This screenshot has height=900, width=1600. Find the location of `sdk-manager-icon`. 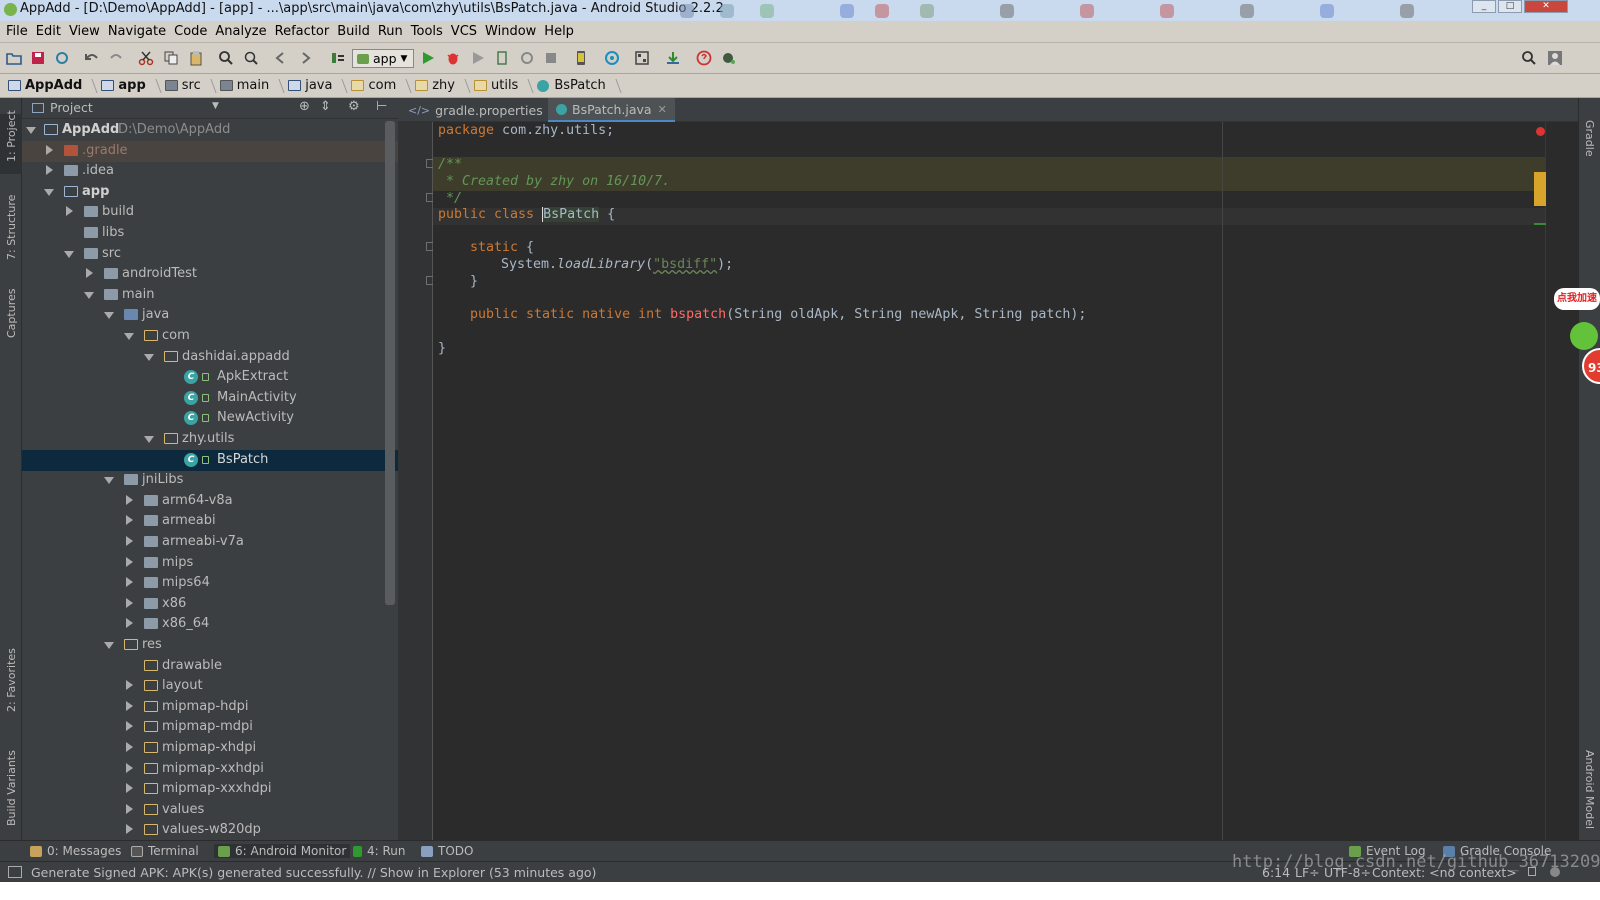

sdk-manager-icon is located at coordinates (673, 58).